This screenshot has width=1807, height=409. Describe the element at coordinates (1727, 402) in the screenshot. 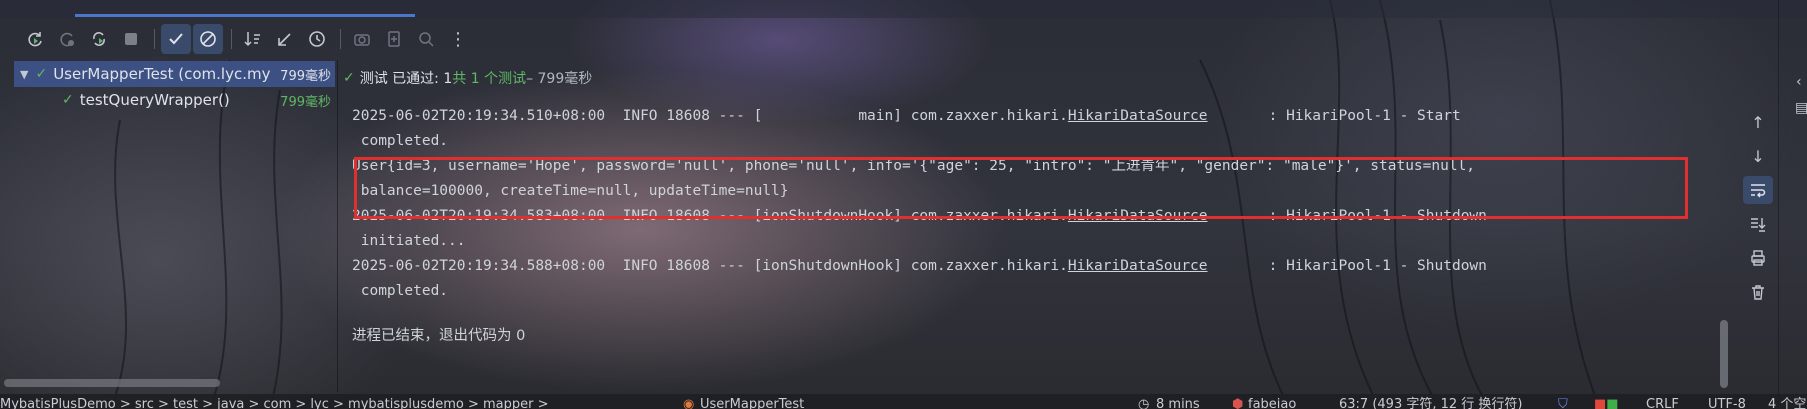

I see `file-encoding: UTF-8` at that location.